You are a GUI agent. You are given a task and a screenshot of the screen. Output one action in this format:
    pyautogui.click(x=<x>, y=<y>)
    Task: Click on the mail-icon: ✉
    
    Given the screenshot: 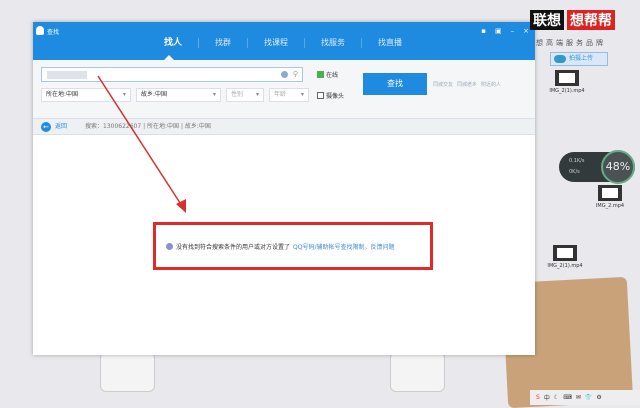 What is the action you would take?
    pyautogui.click(x=578, y=397)
    